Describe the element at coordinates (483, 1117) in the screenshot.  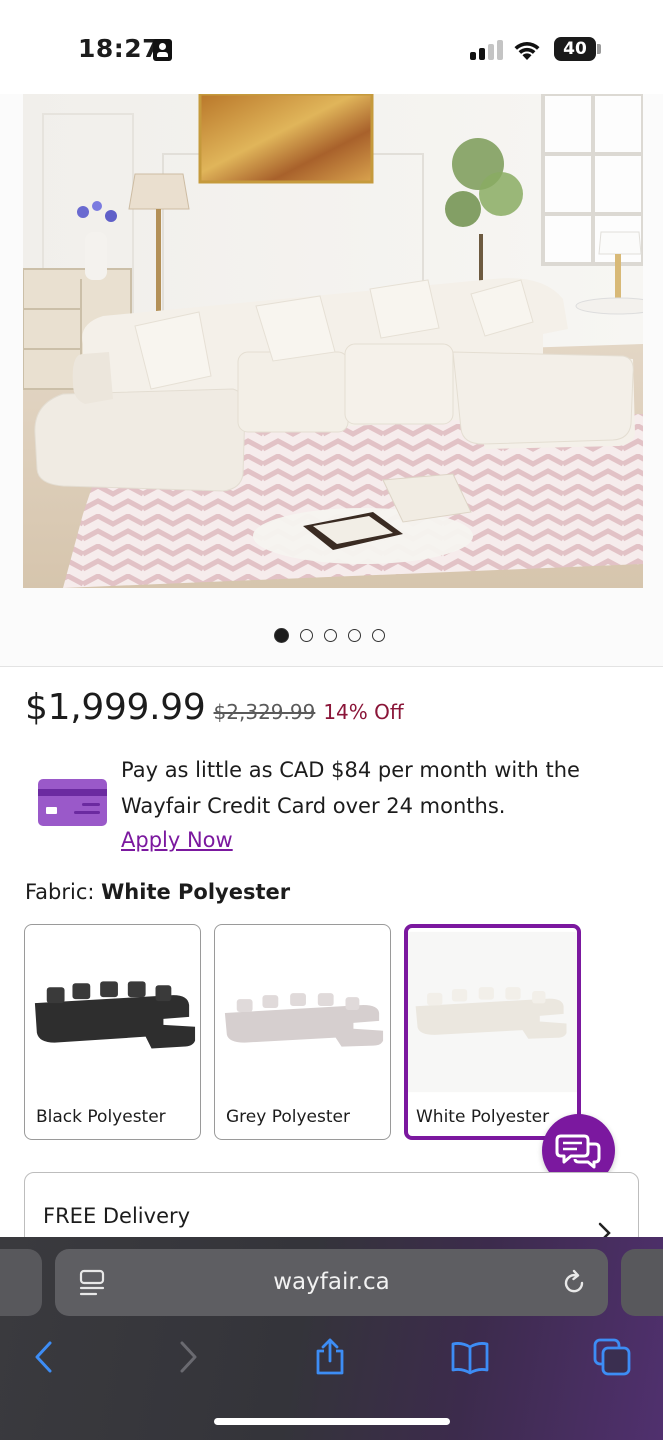
I see `fabric-option-label: White Polyester` at that location.